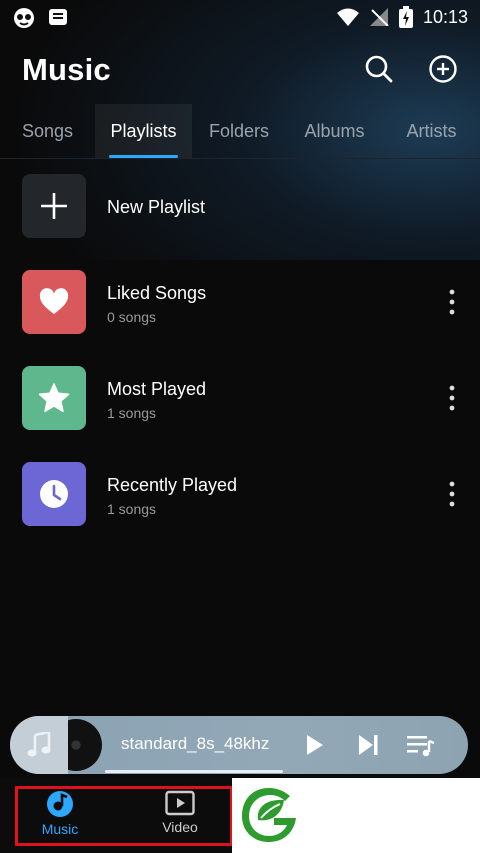  I want to click on message-notification-icon, so click(58, 18).